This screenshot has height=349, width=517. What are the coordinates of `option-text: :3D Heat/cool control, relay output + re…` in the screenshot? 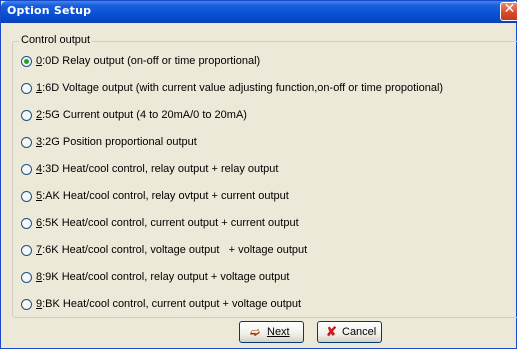 It's located at (160, 169).